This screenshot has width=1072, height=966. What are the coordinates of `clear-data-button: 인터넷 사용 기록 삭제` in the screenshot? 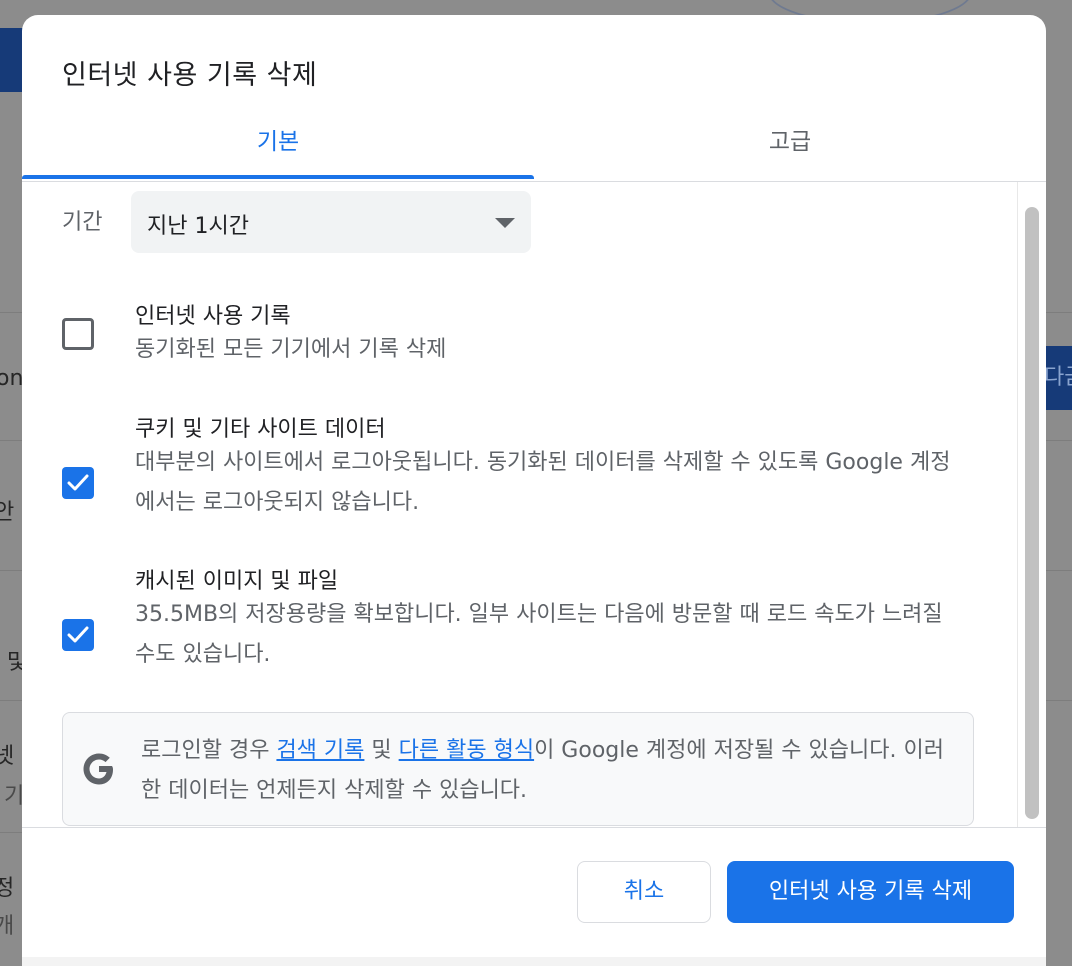 It's located at (870, 892).